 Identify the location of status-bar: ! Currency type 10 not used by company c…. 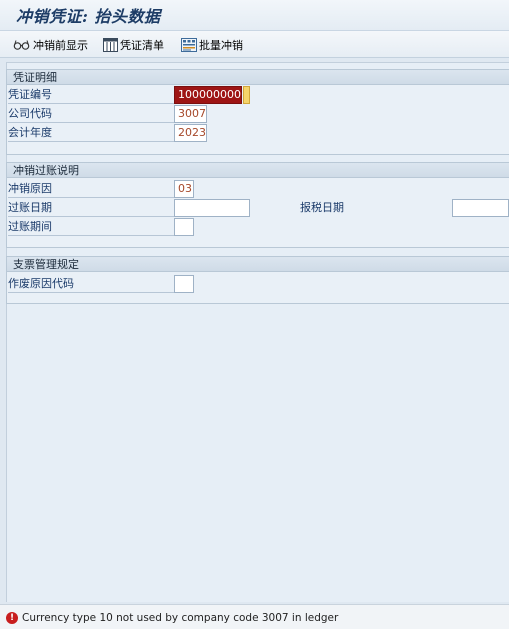
(254, 616).